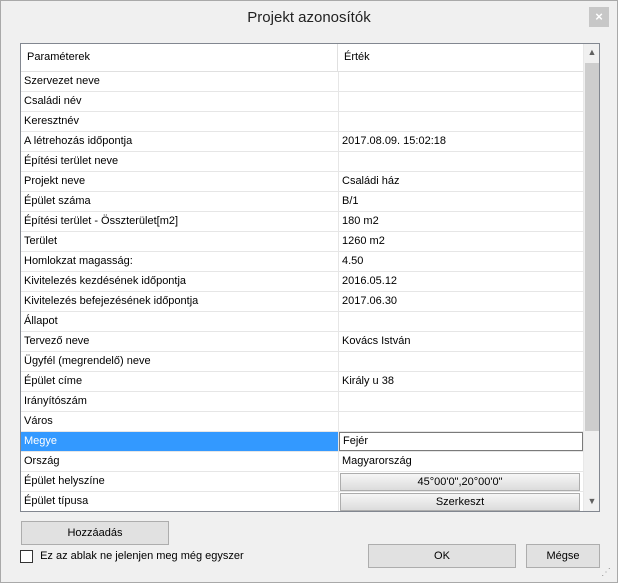 The image size is (618, 583). Describe the element at coordinates (179, 57) in the screenshot. I see `column-header-parameters: Paraméterek` at that location.